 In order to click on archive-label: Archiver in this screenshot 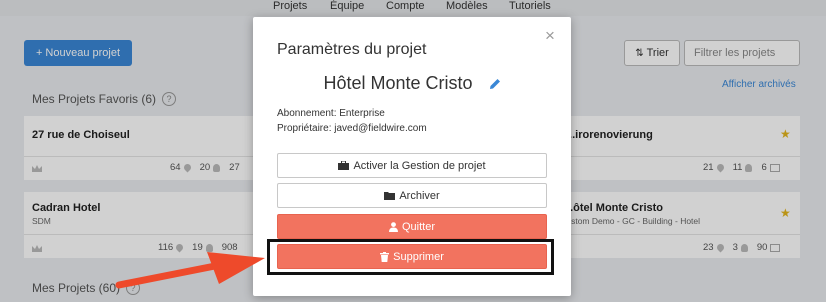, I will do `click(419, 195)`.